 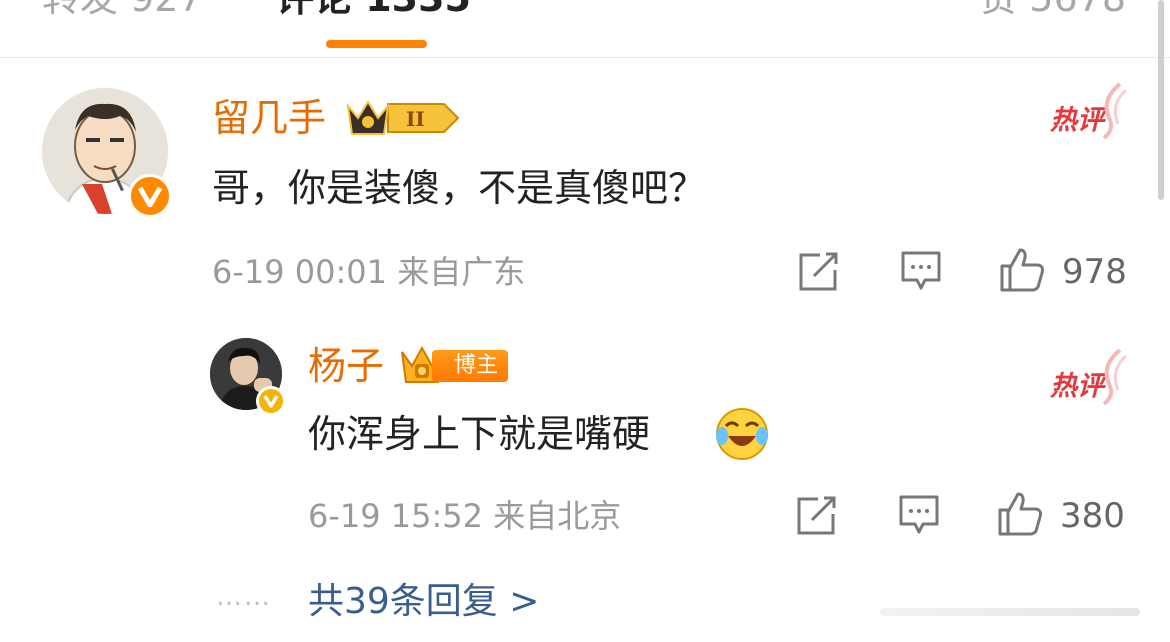 What do you see at coordinates (1022, 270) in the screenshot?
I see `like-icon` at bounding box center [1022, 270].